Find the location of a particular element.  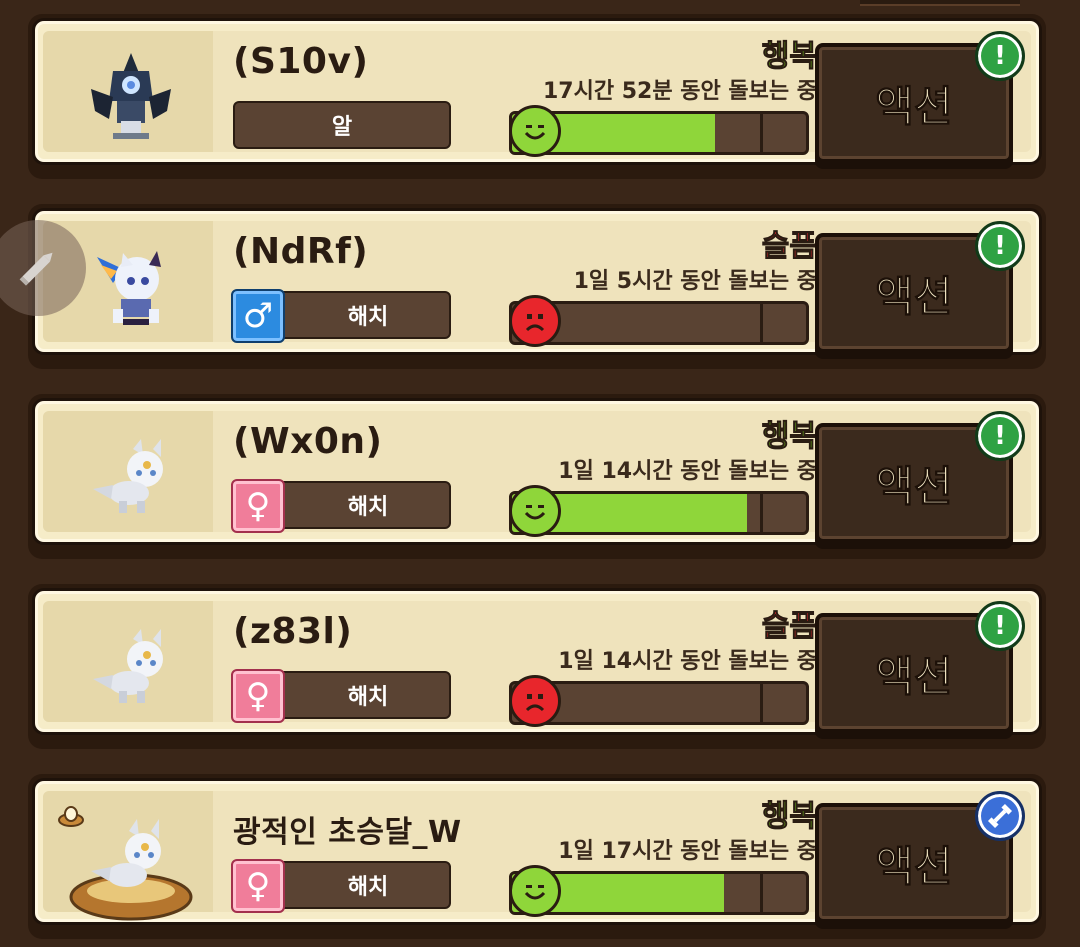

stage-pill: 알 is located at coordinates (342, 125).